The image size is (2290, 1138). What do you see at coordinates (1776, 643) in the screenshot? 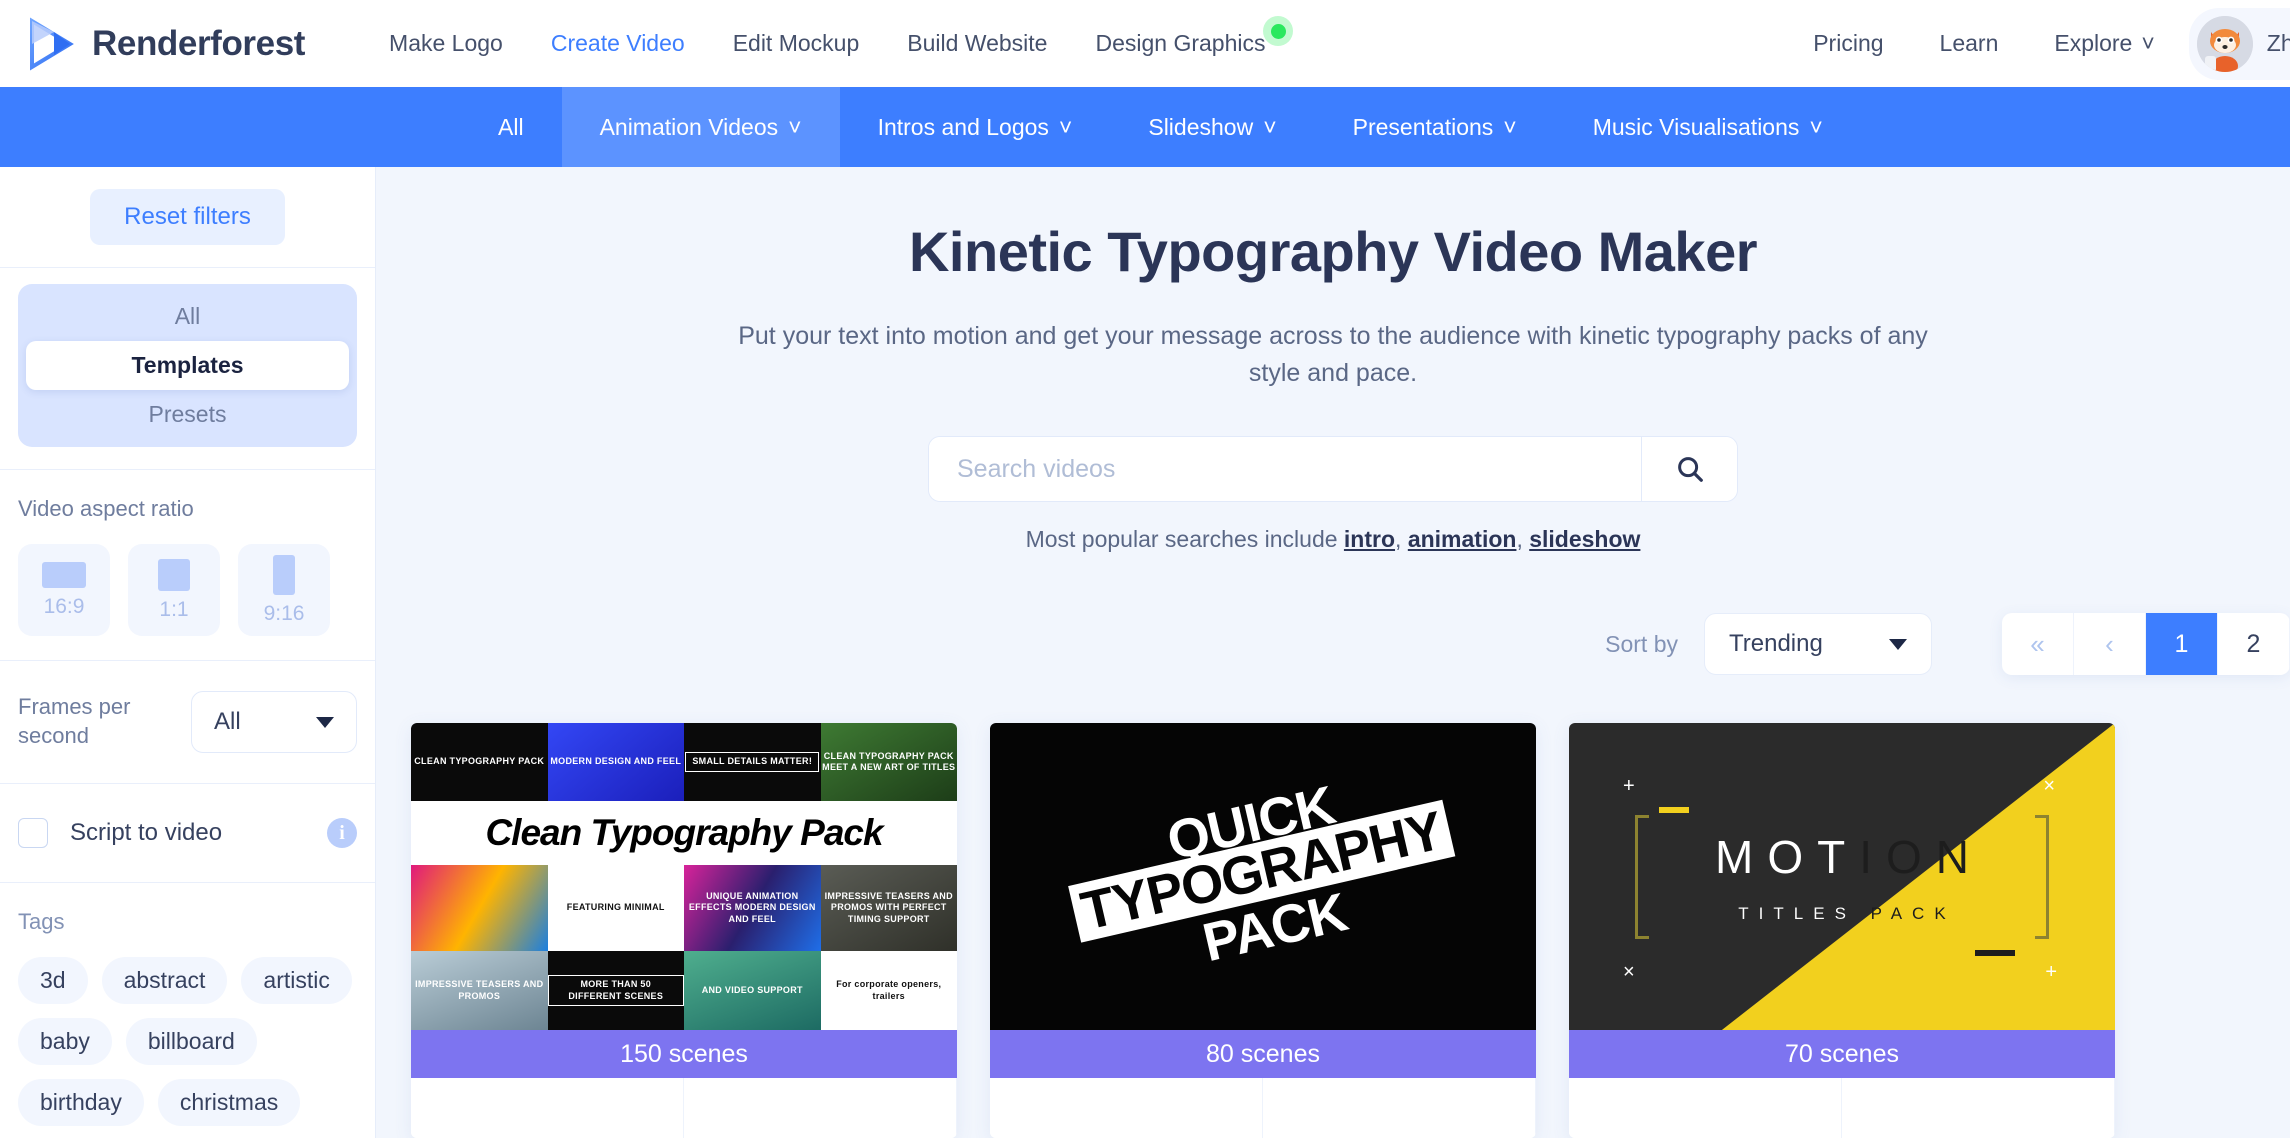
I see `sort-by-value: Trending` at bounding box center [1776, 643].